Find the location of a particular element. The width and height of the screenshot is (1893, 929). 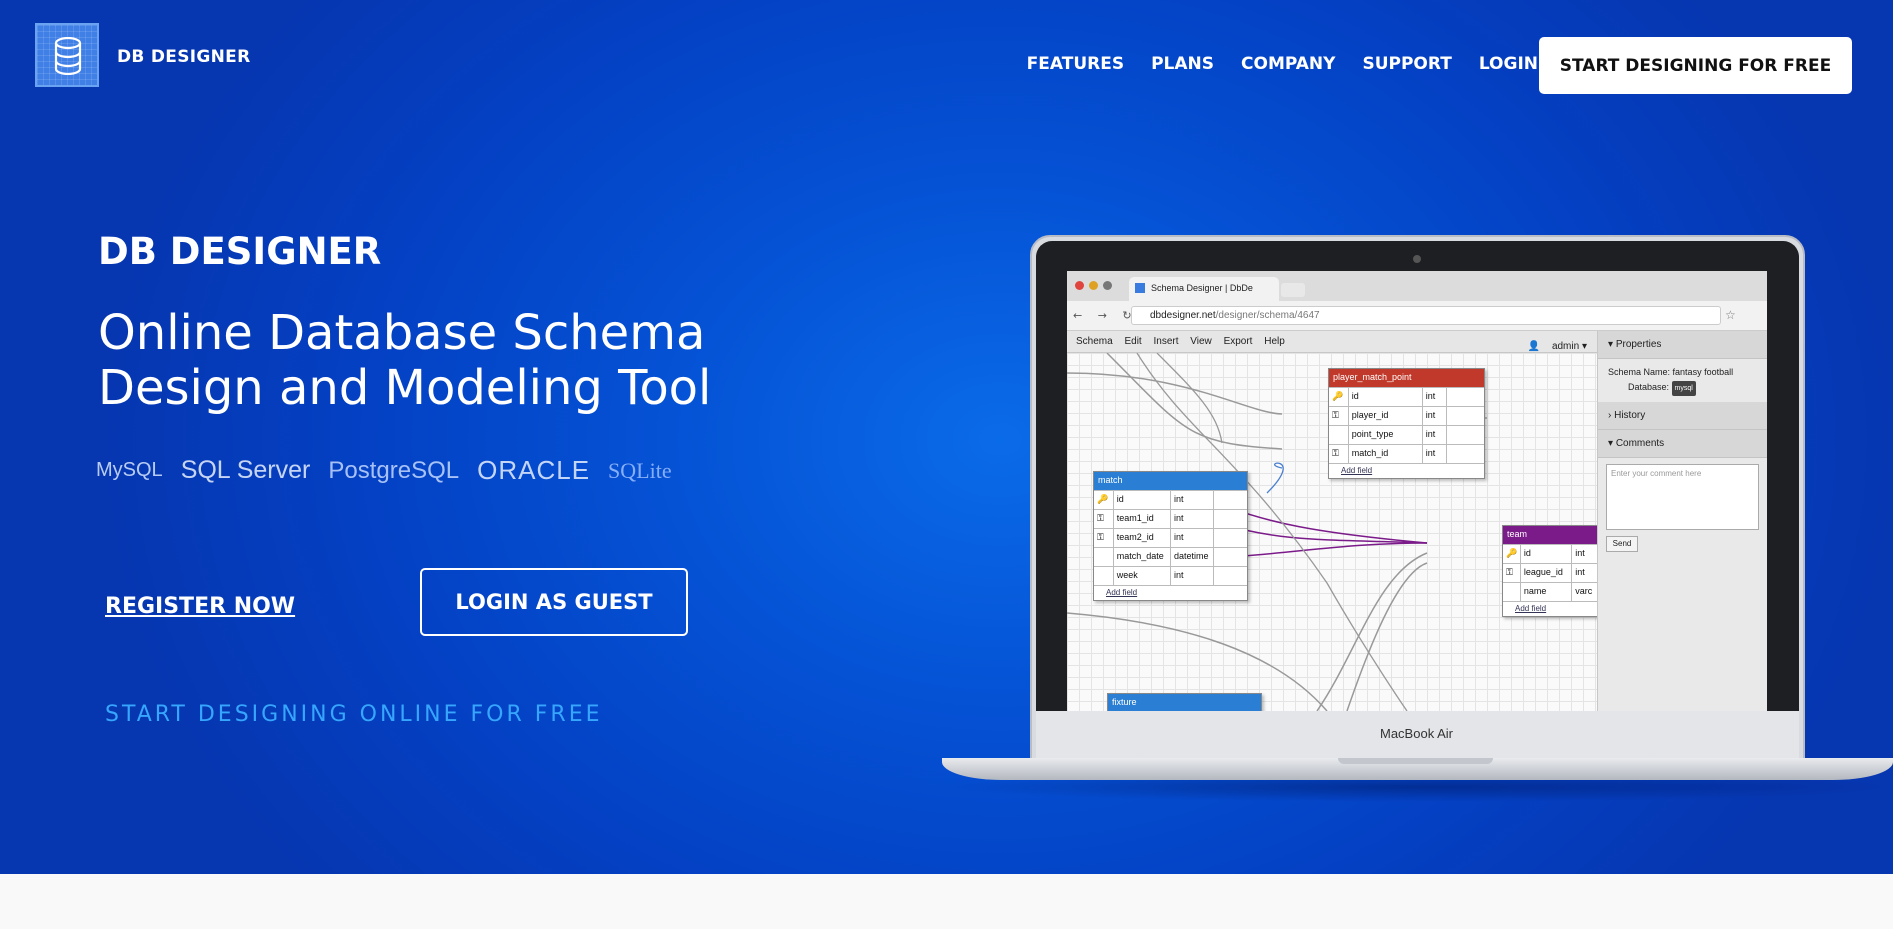

register-now-link: REGISTER NOW is located at coordinates (200, 606).